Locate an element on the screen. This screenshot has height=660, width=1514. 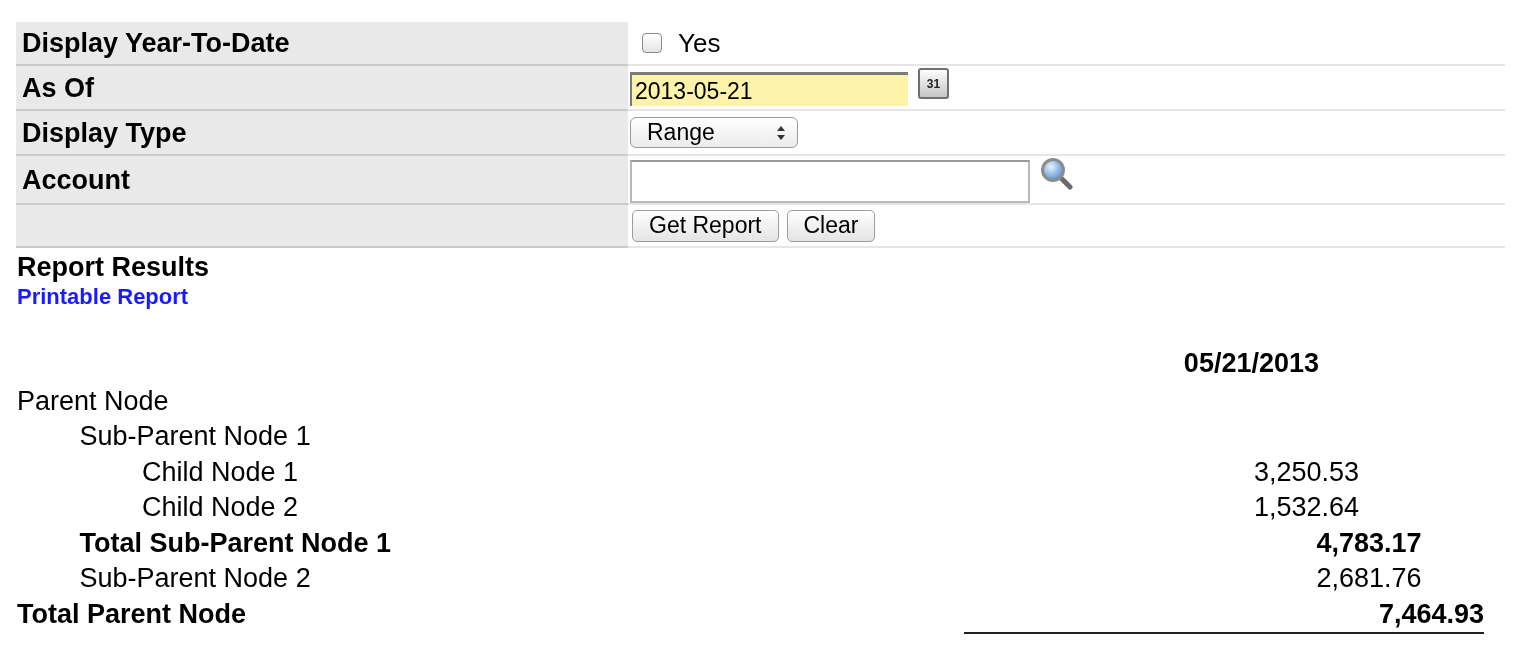
date-field: 2013-05-21 is located at coordinates (769, 89).